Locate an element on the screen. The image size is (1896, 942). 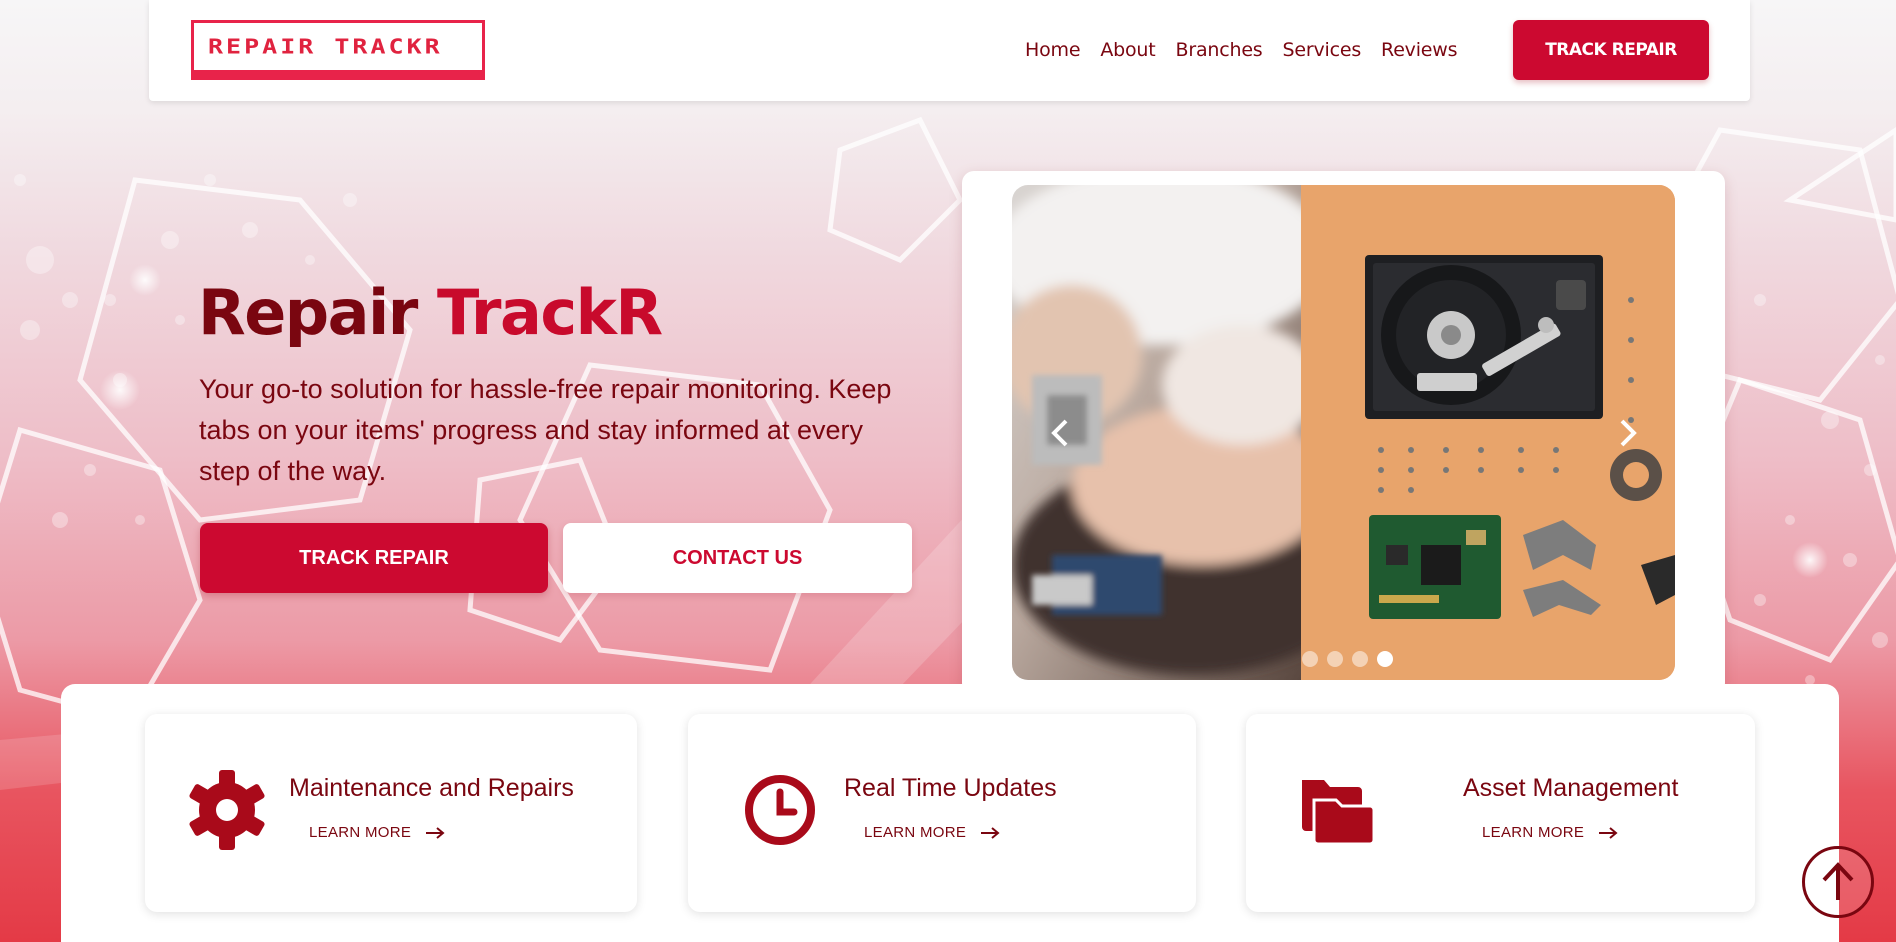
feature-card-assets: Asset Management LEARN MORE is located at coordinates (1500, 813).